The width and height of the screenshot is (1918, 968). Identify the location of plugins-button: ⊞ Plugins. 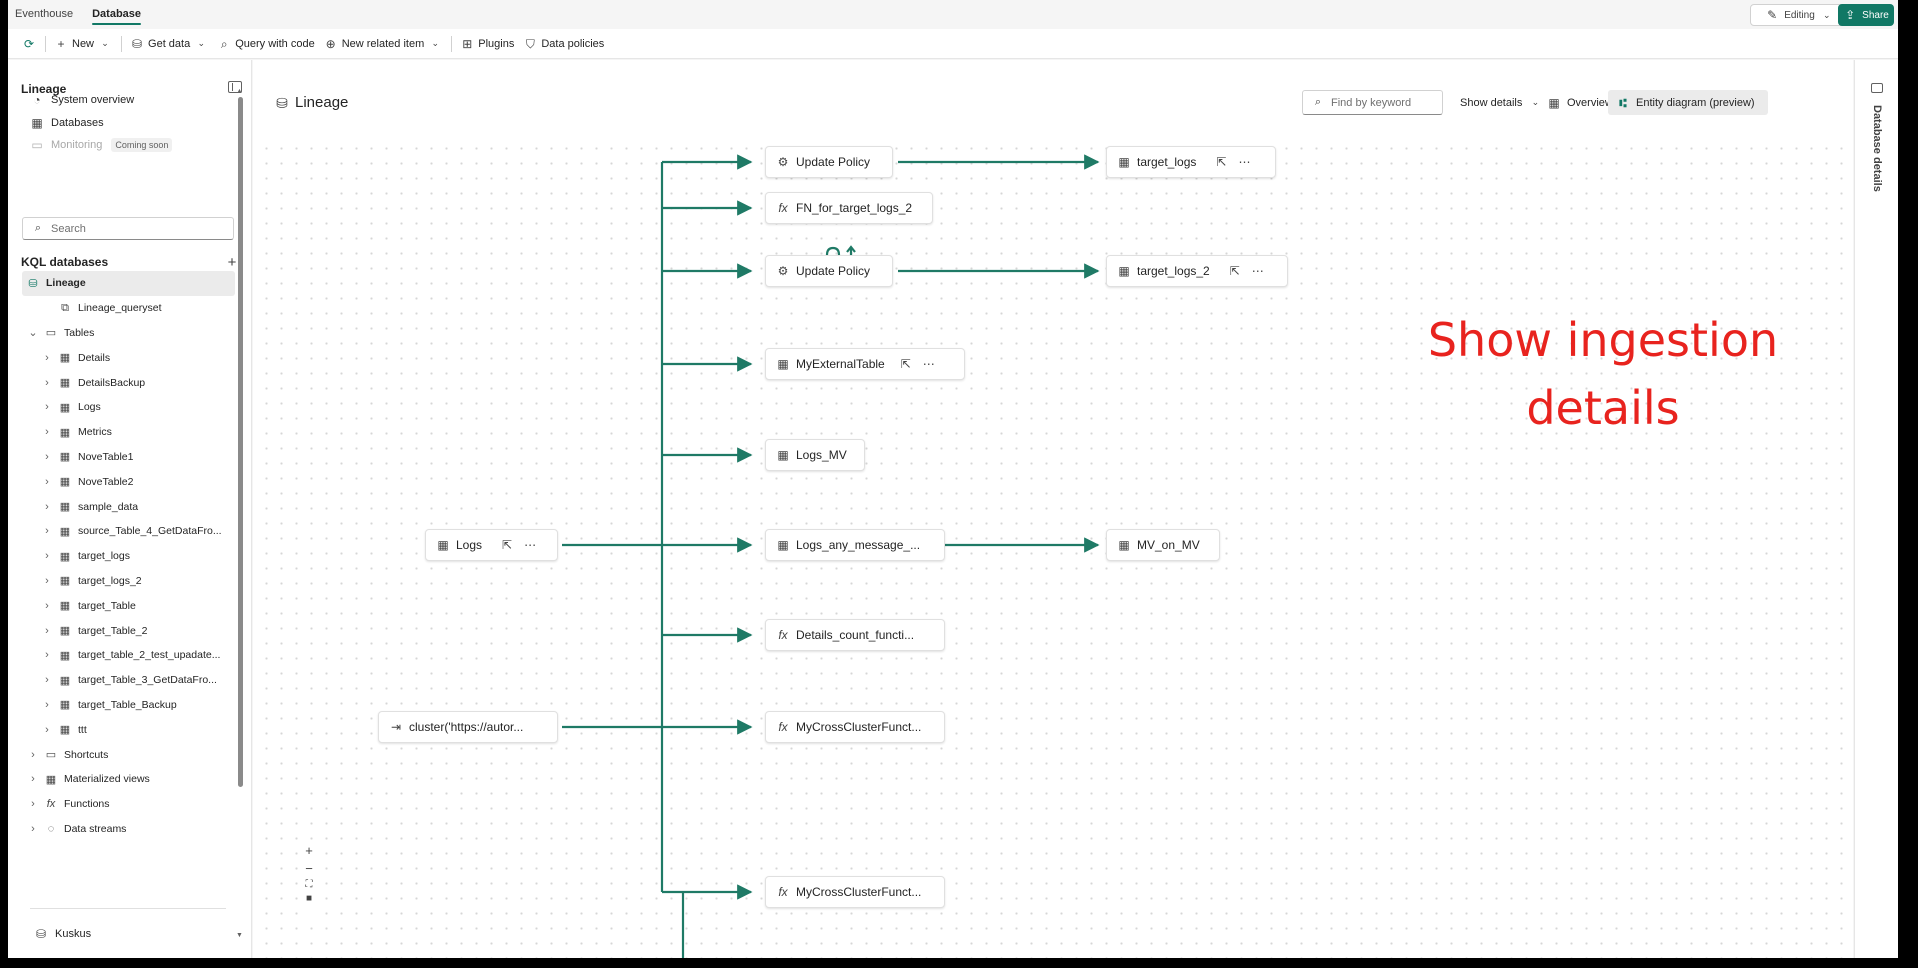
(487, 44).